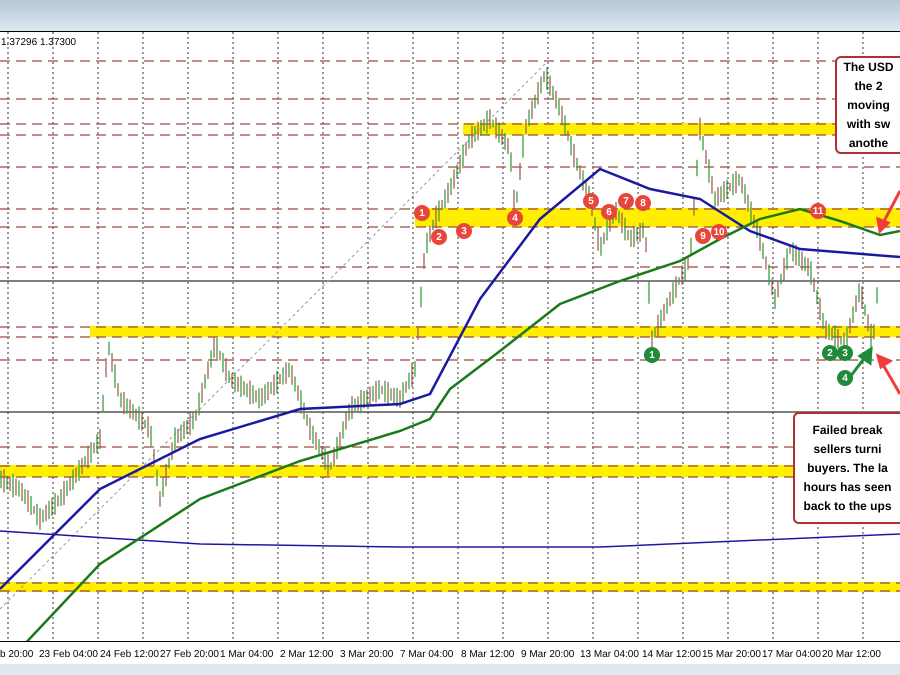  What do you see at coordinates (643, 203) in the screenshot?
I see `numbered-marker: 8` at bounding box center [643, 203].